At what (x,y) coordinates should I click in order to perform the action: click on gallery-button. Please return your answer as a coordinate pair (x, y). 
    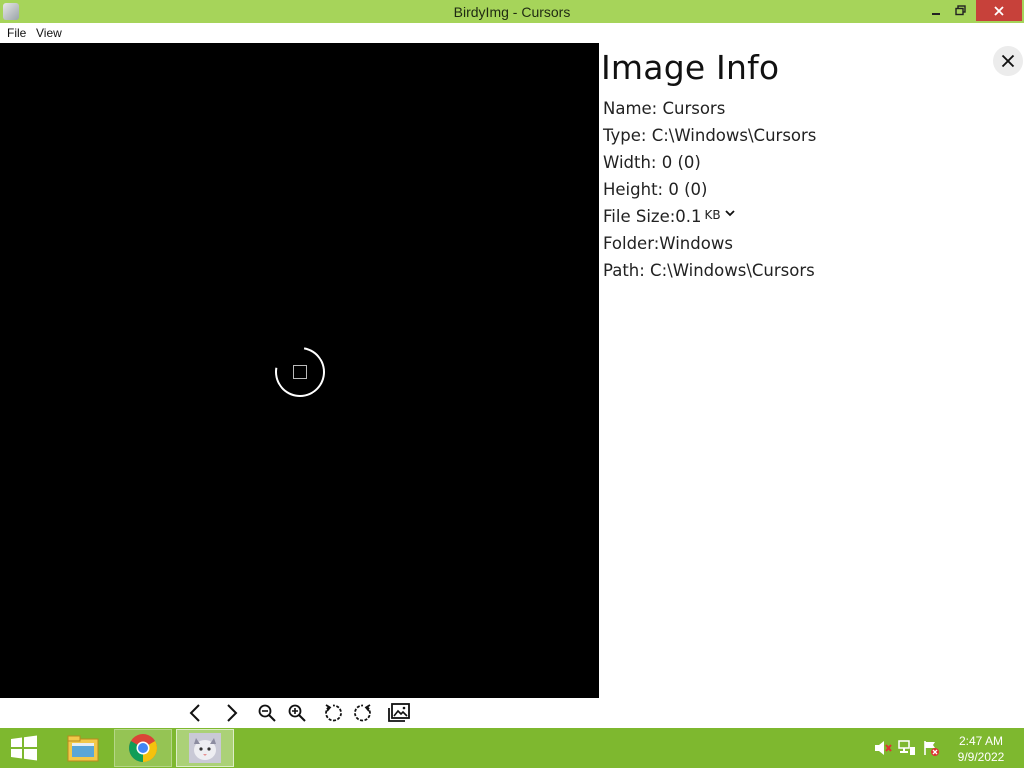
    Looking at the image, I should click on (399, 713).